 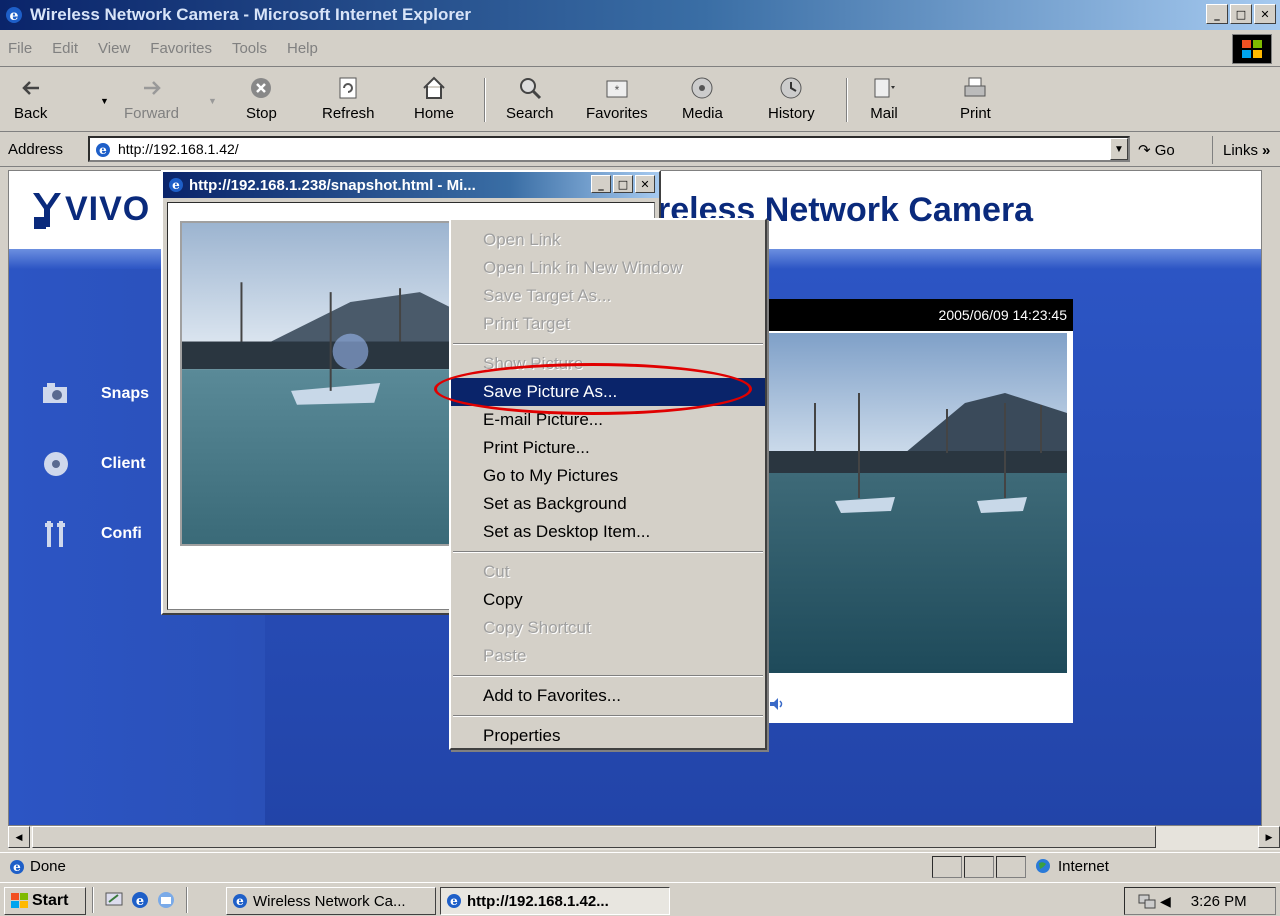 I want to click on live-video-view: 2005/06/09 14:23:45, so click(x=915, y=511).